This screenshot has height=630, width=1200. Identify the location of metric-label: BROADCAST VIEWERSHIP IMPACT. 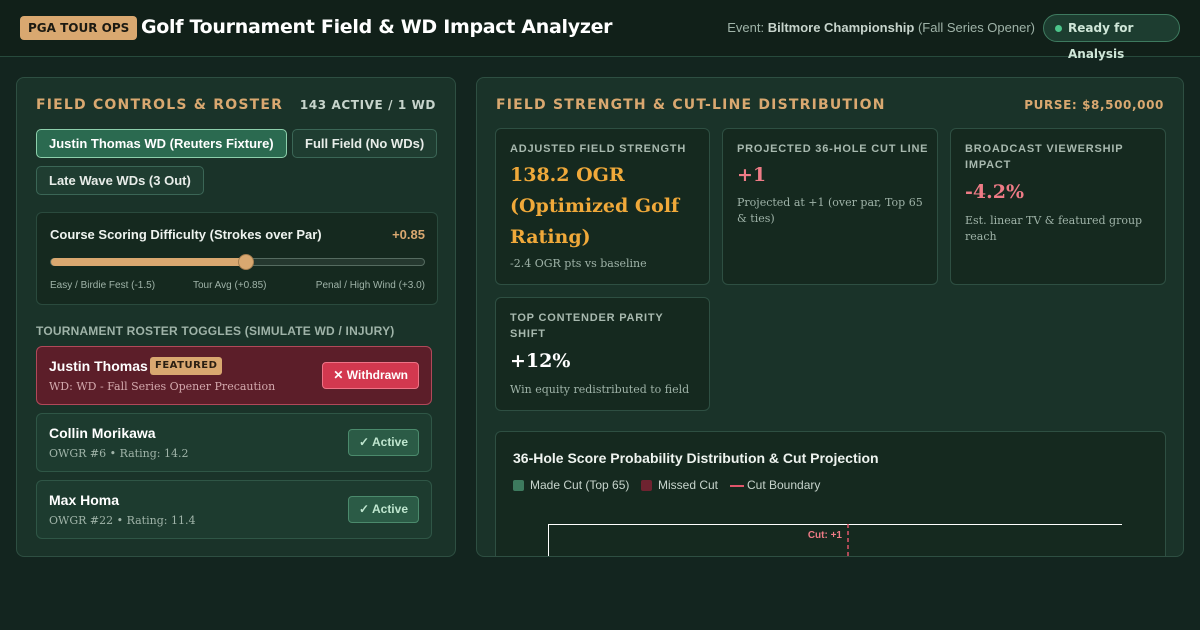
(1044, 157).